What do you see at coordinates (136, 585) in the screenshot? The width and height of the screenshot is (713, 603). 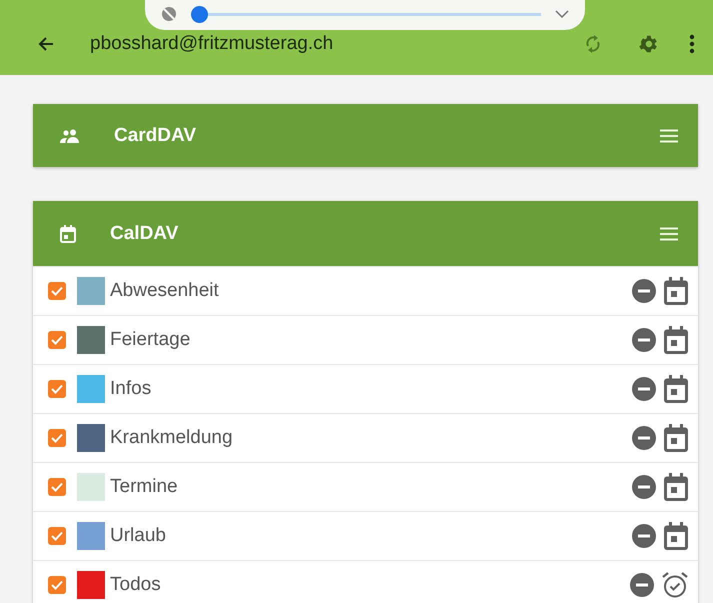 I see `calendar-name: Todos` at bounding box center [136, 585].